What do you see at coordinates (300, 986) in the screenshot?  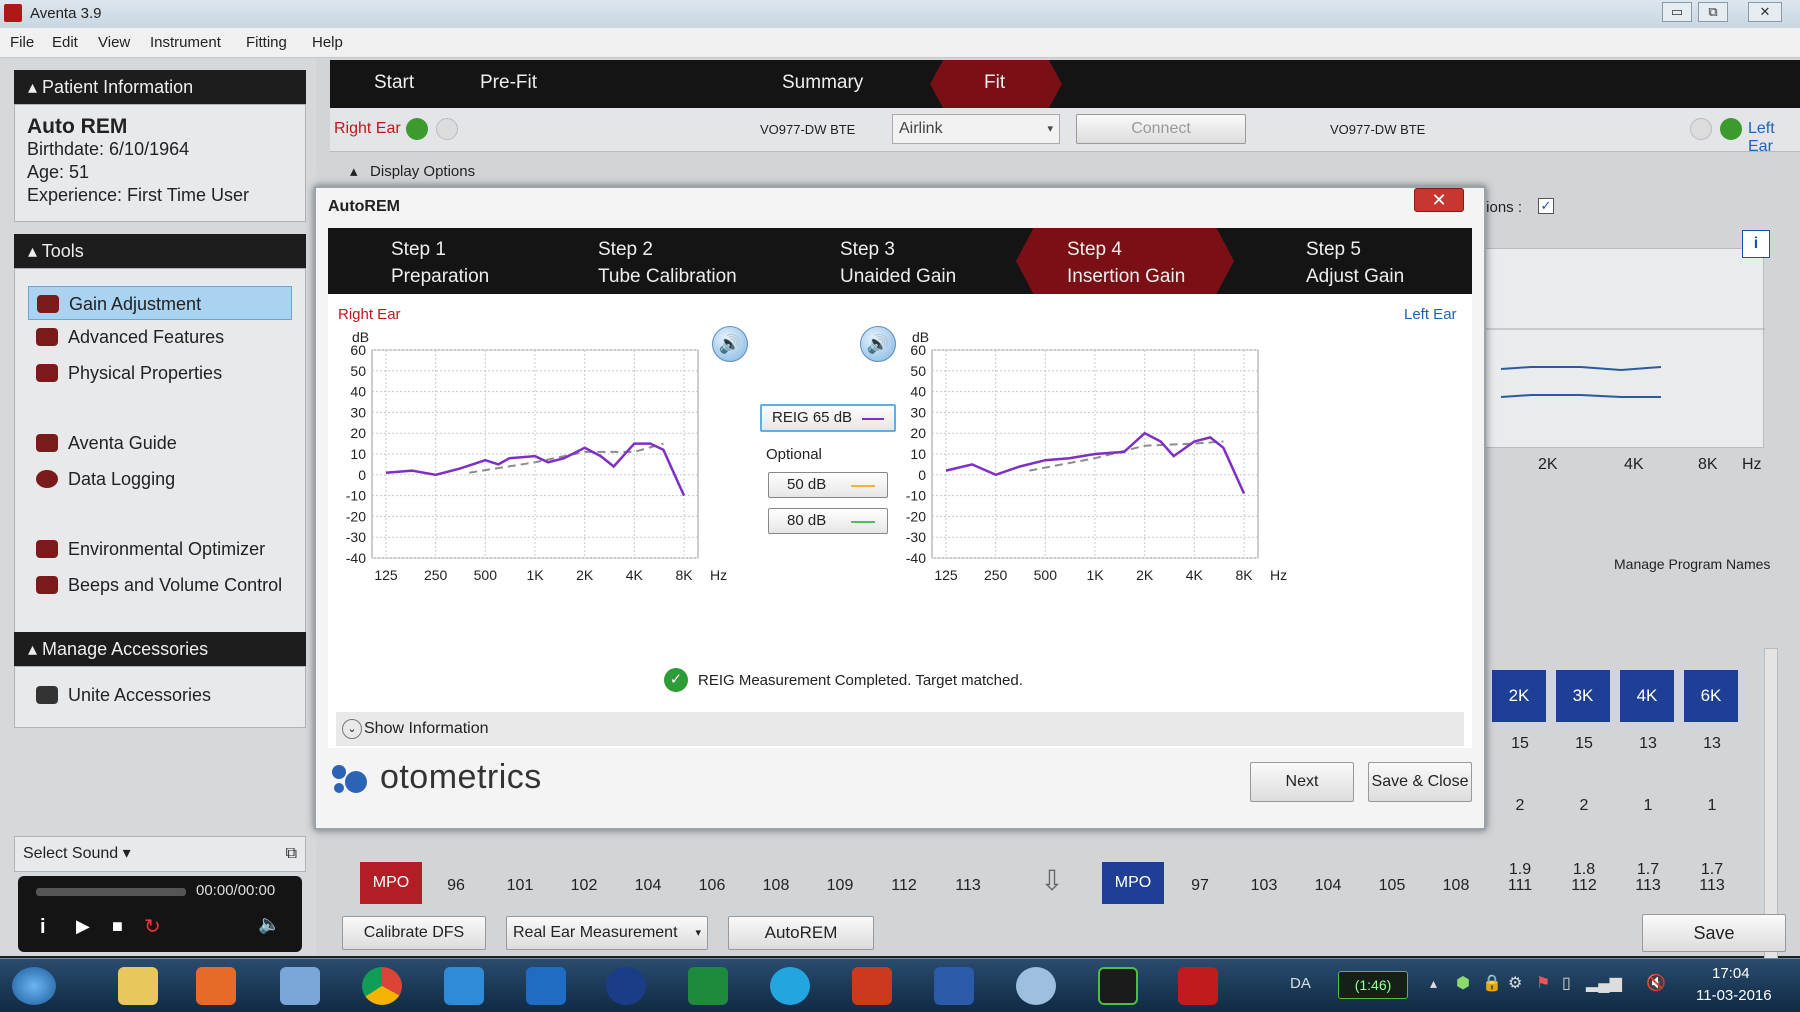 I see `network-icon` at bounding box center [300, 986].